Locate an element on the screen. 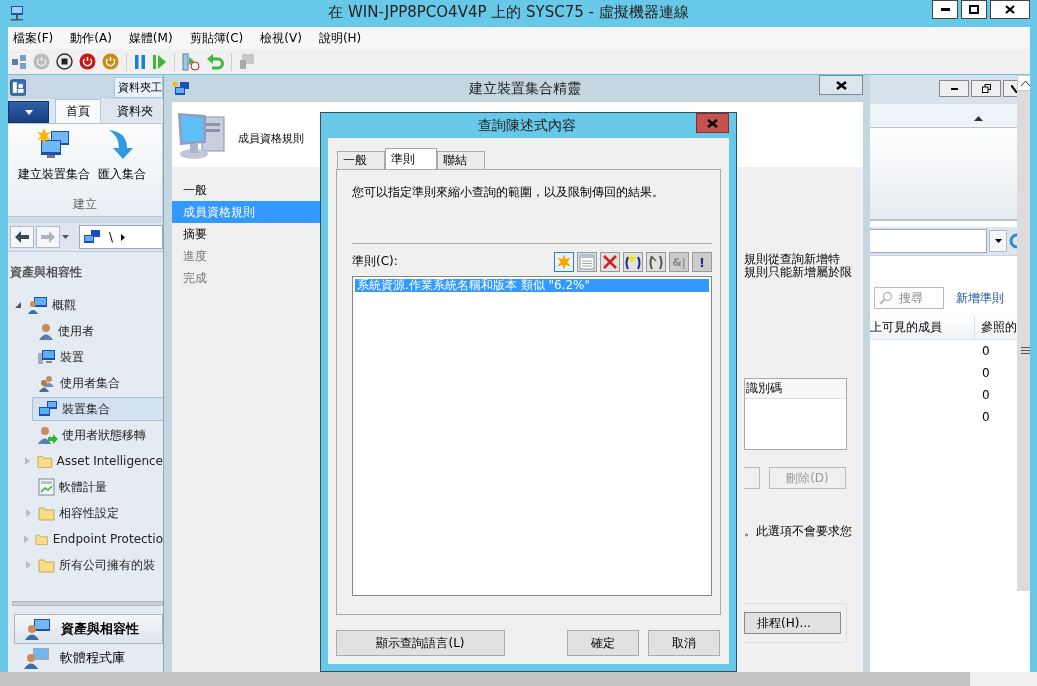  window-icon is located at coordinates (587, 262).